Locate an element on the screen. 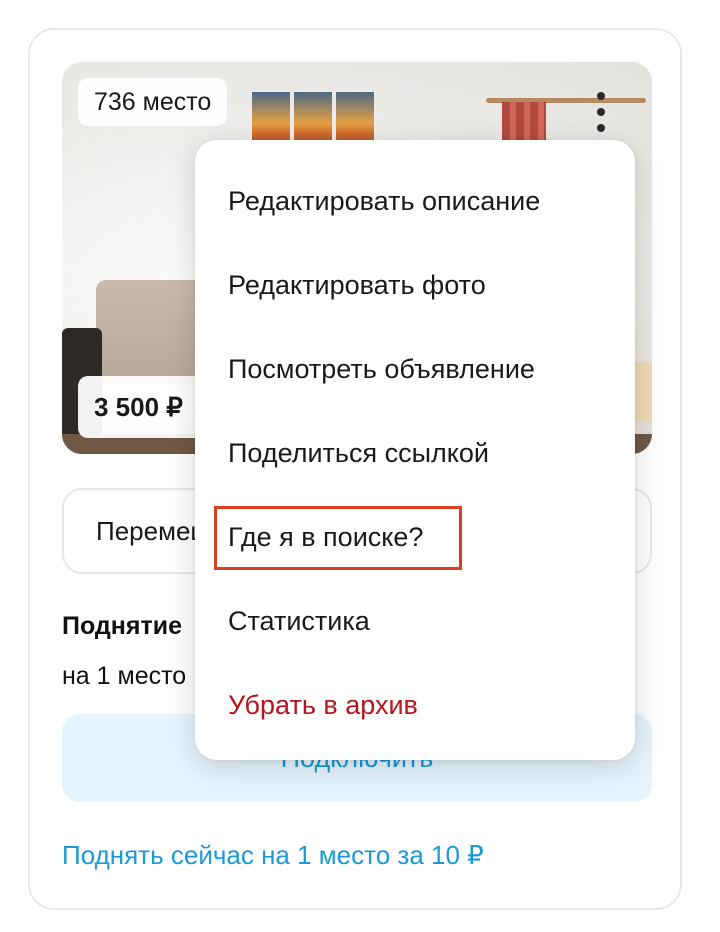 This screenshot has width=720, height=932. raise-now-link: Поднять сейчас на 1 место за 10 ₽ is located at coordinates (273, 855).